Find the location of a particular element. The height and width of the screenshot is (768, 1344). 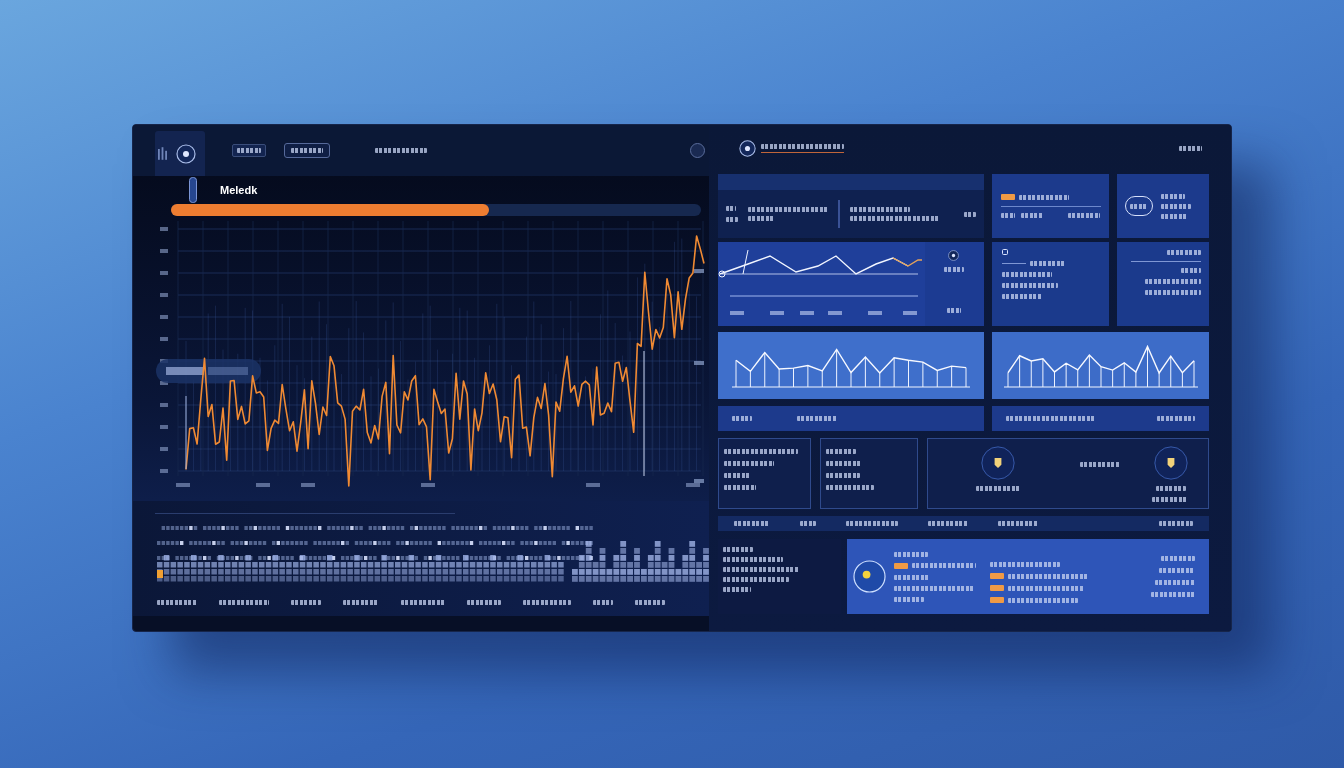

chart-title: Meledk is located at coordinates (239, 190).